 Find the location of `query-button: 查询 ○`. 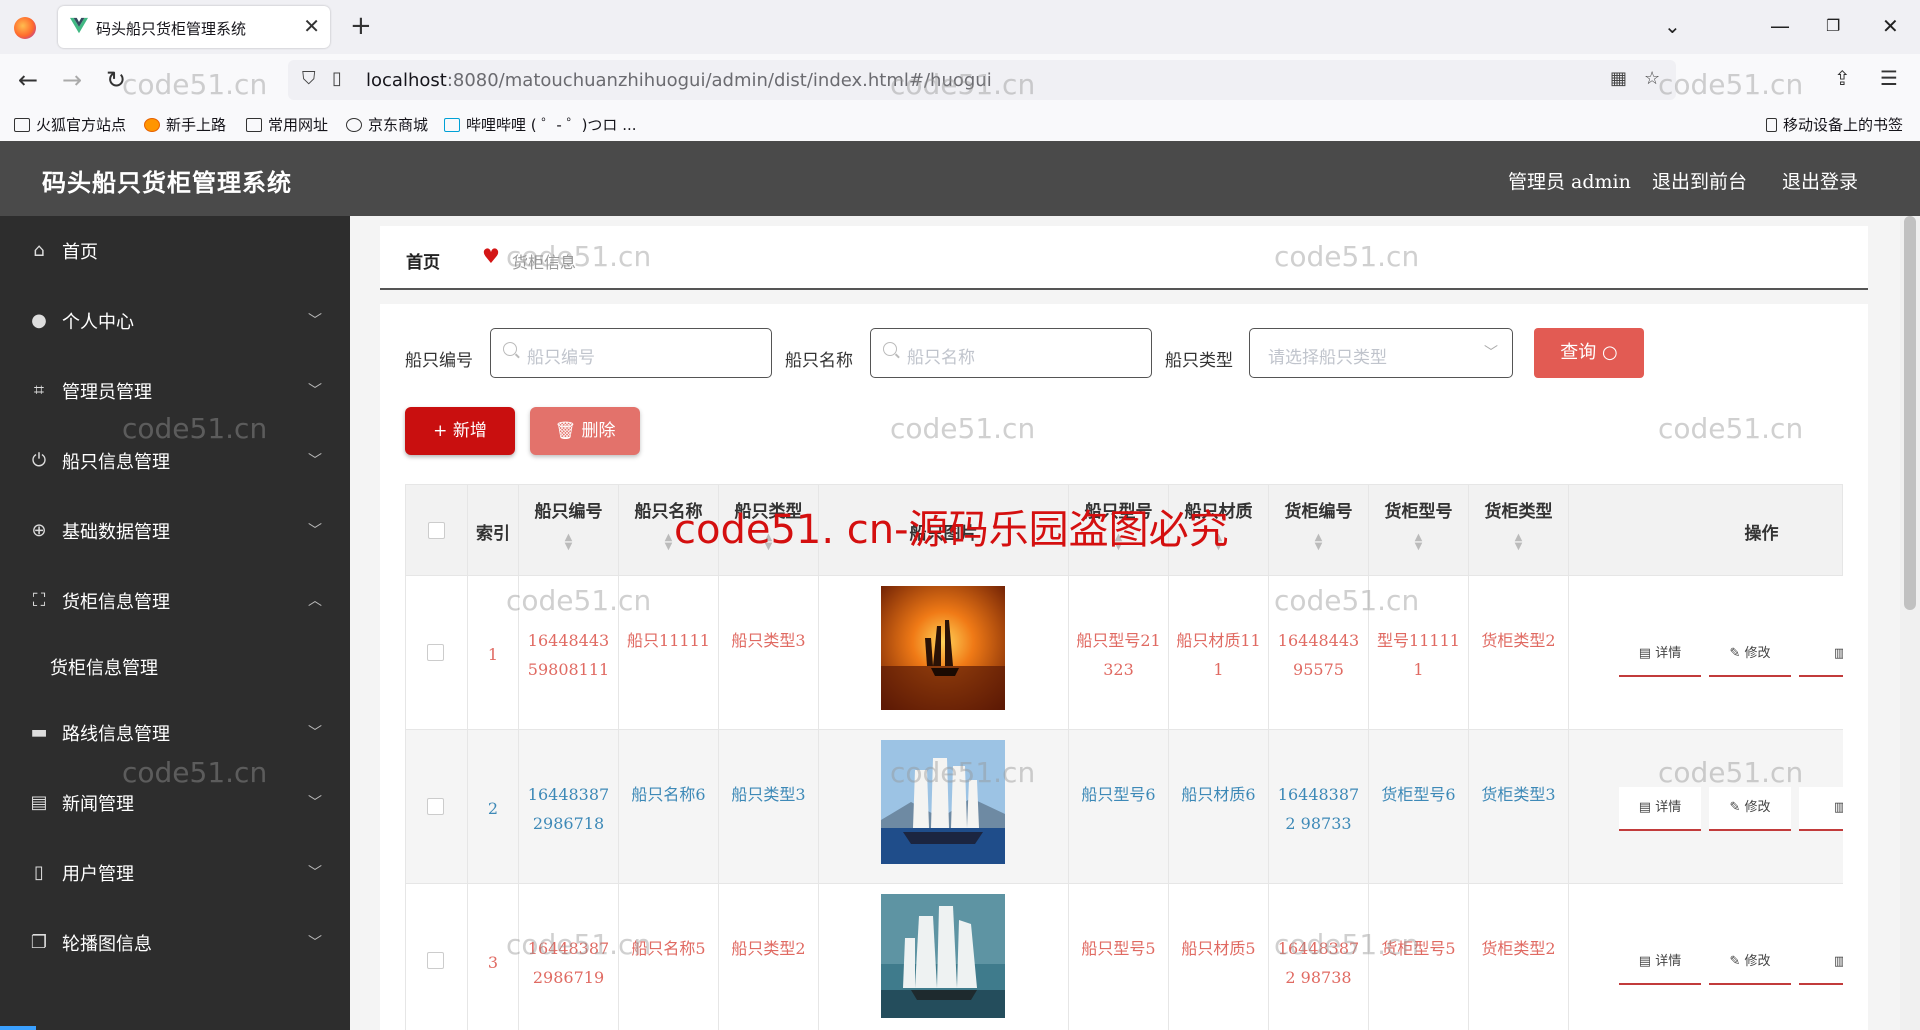

query-button: 查询 ○ is located at coordinates (1589, 353).